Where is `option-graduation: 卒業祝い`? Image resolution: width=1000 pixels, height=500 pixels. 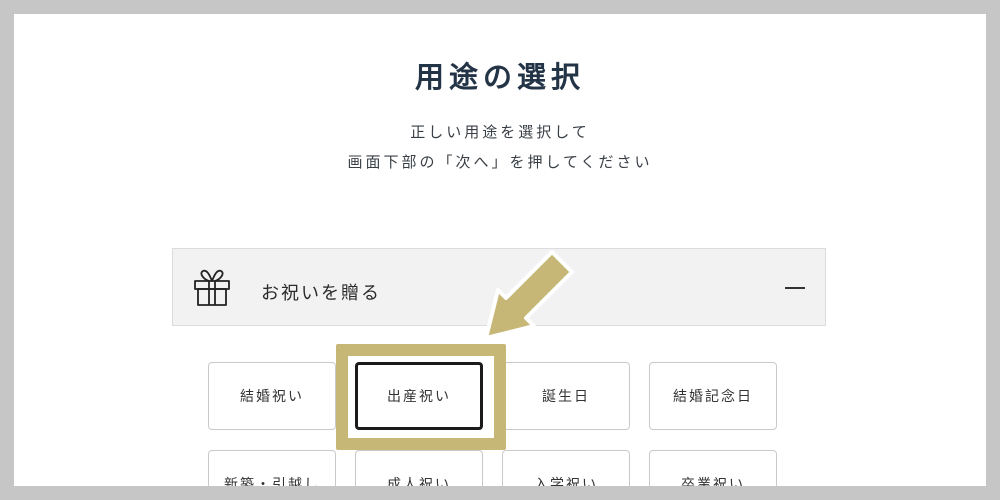
option-graduation: 卒業祝い is located at coordinates (713, 468).